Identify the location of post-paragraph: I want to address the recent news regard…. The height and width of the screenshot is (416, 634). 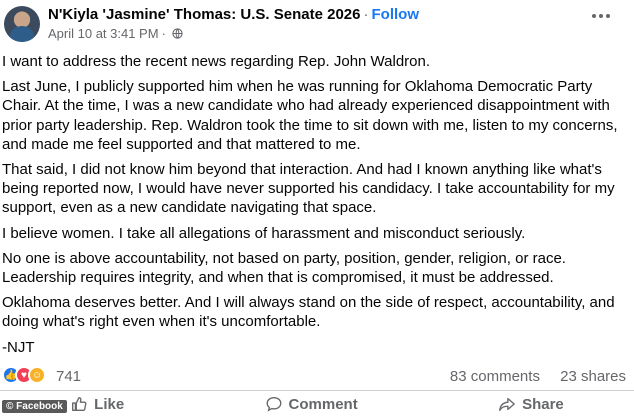
(216, 61).